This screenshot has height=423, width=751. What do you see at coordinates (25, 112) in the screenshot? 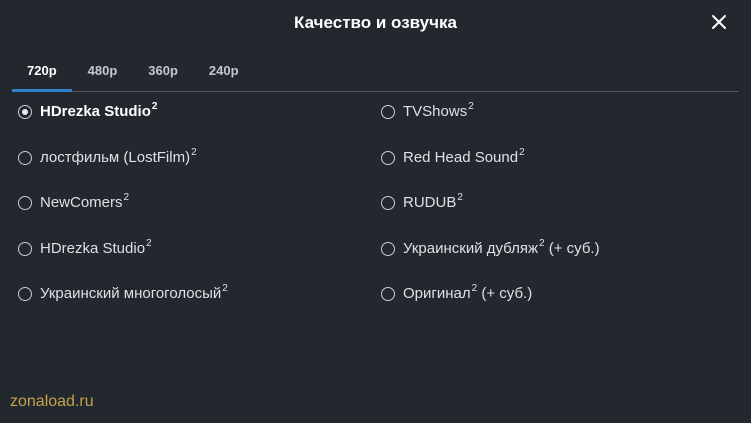
I see `radio-checked-icon` at bounding box center [25, 112].